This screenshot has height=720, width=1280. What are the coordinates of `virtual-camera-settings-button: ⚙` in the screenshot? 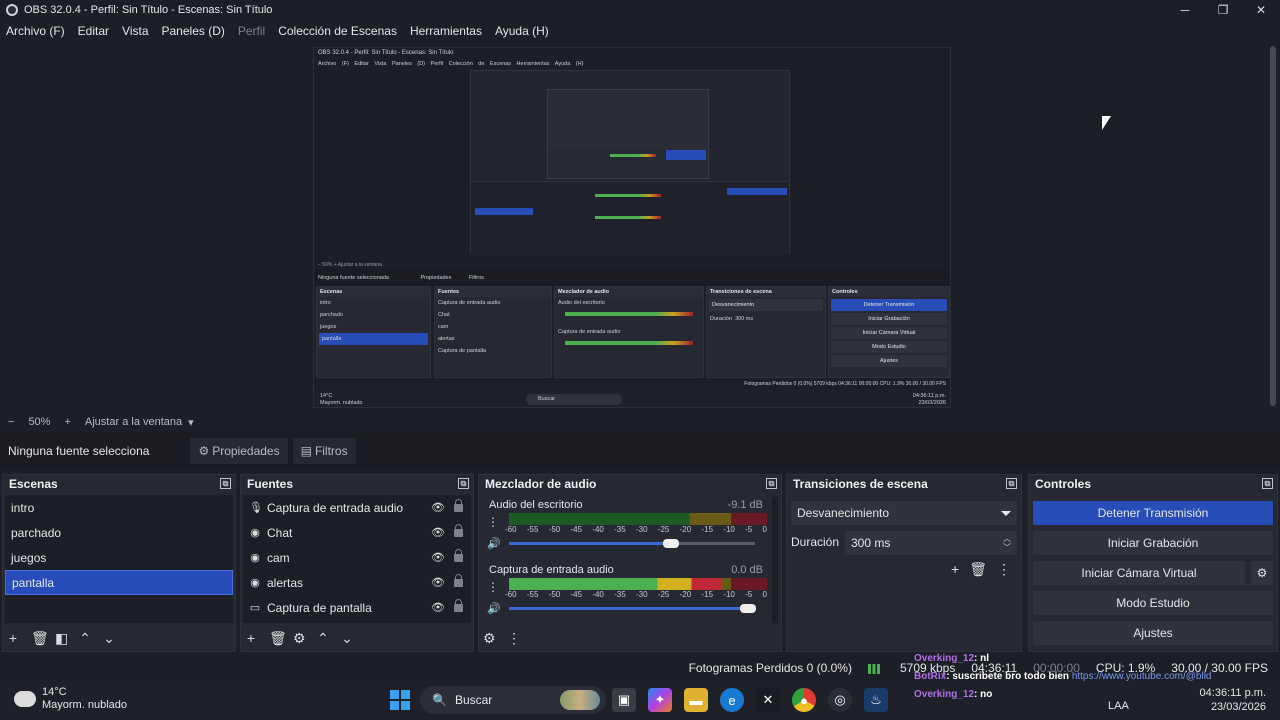 It's located at (1262, 573).